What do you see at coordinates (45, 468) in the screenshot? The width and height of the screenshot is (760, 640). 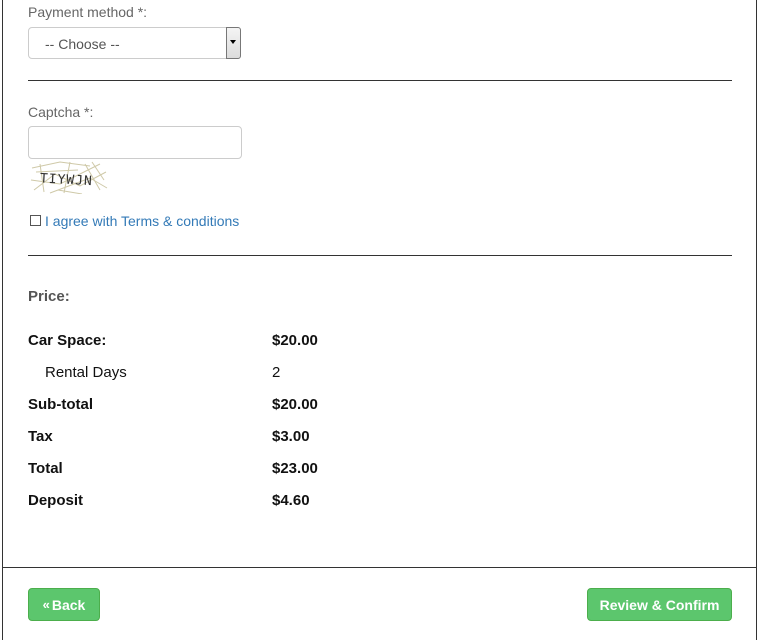 I see `price-row-label: Total` at bounding box center [45, 468].